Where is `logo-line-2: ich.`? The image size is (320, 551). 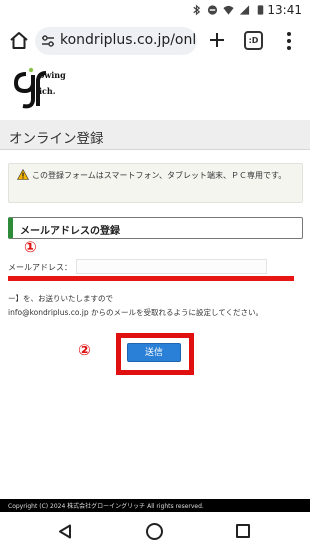 logo-line-2: ich. is located at coordinates (47, 91).